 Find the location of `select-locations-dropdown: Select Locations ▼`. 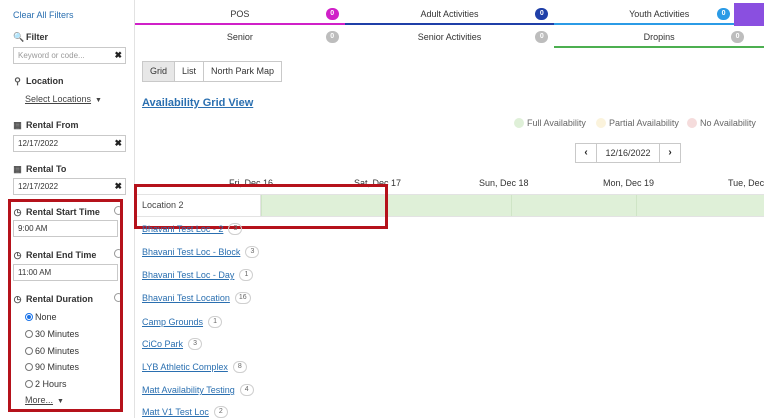

select-locations-dropdown: Select Locations ▼ is located at coordinates (63, 99).